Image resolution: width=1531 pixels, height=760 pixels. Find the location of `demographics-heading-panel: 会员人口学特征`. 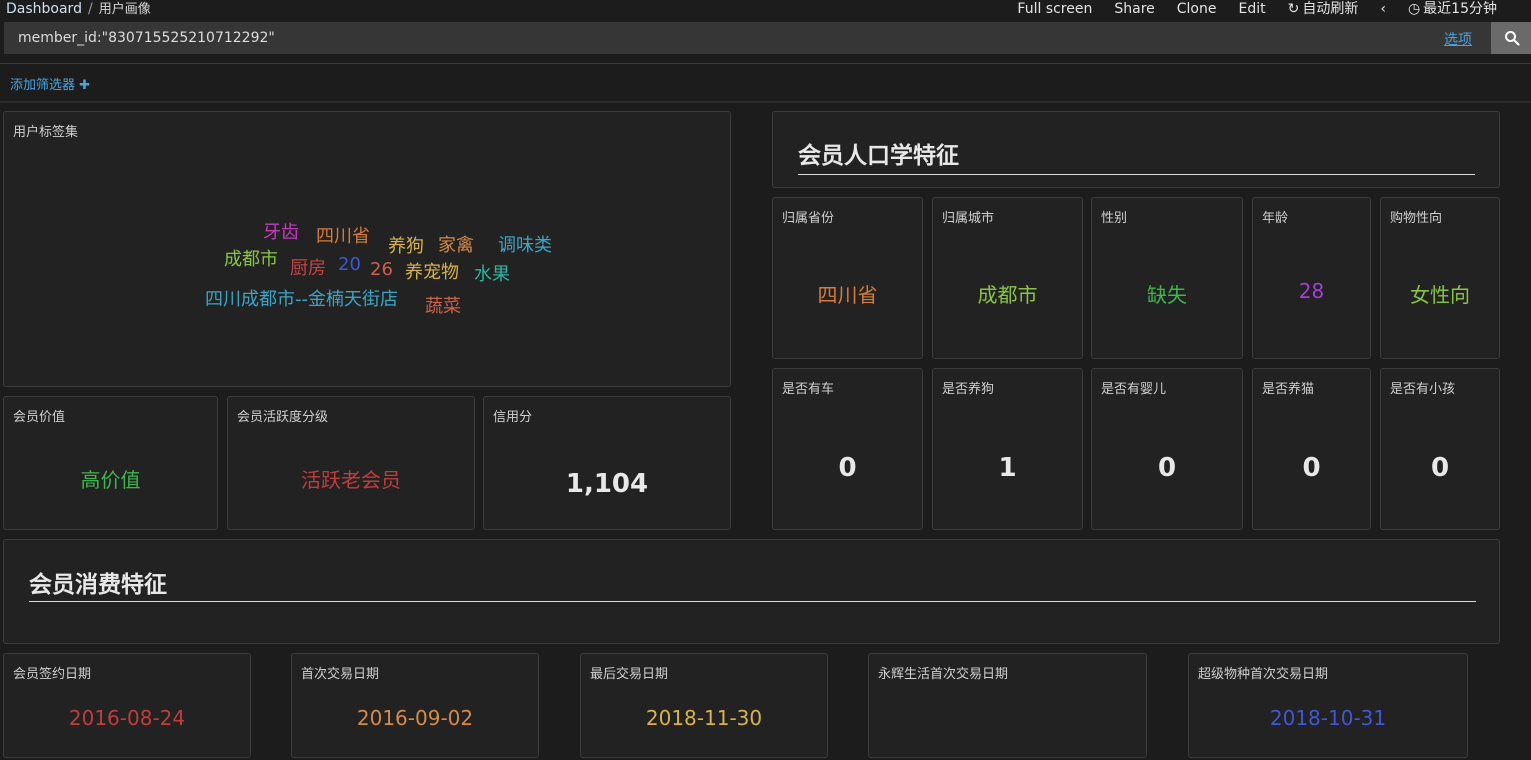

demographics-heading-panel: 会员人口学特征 is located at coordinates (1136, 149).